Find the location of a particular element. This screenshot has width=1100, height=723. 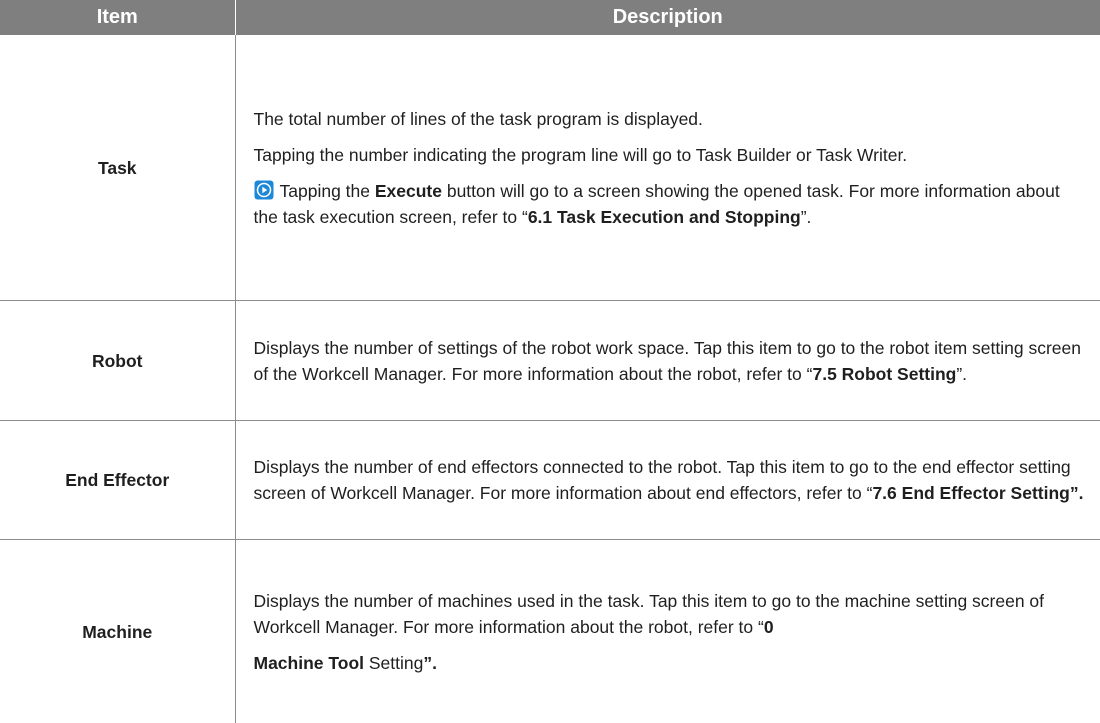

task-desc-text: ”. is located at coordinates (806, 217).